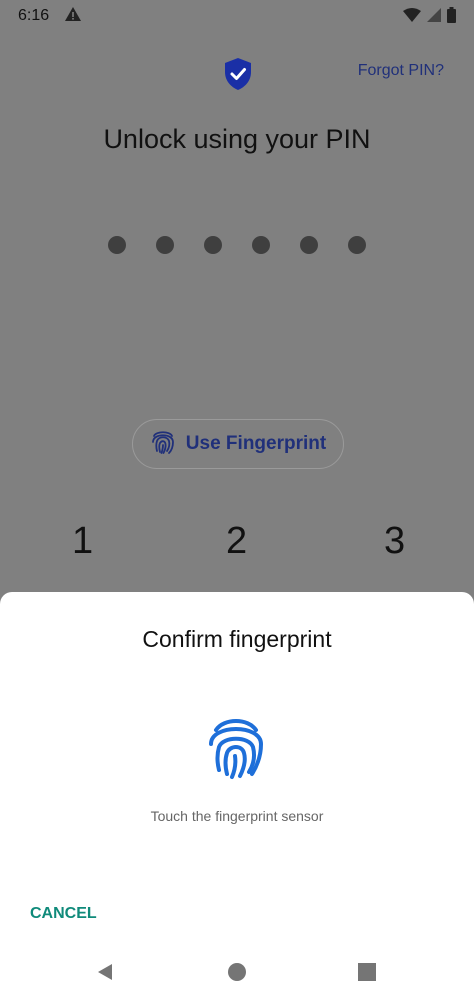  Describe the element at coordinates (237, 972) in the screenshot. I see `home-icon` at that location.